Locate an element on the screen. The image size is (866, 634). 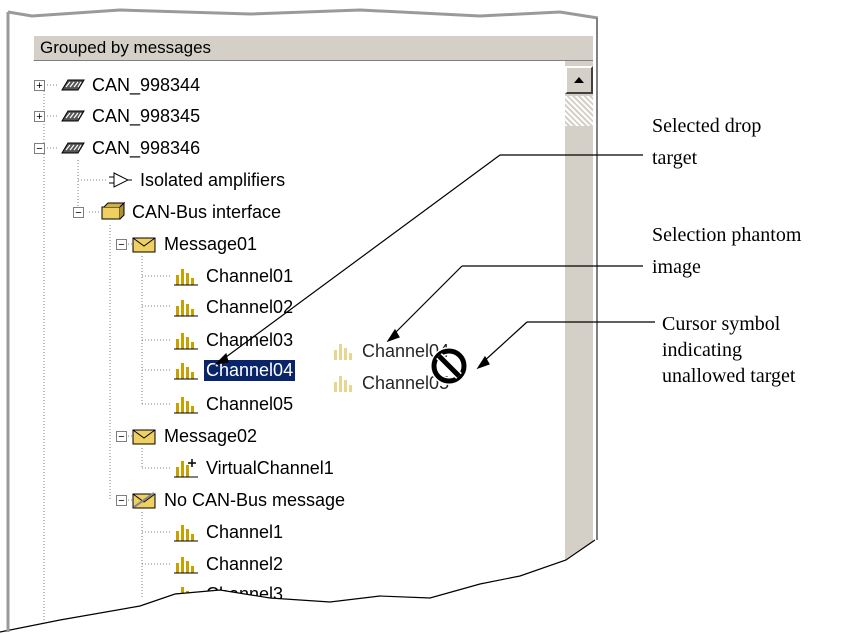
node-label: CAN-Bus interface is located at coordinates (207, 211).